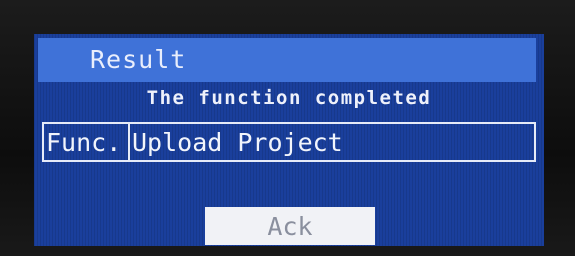  I want to click on title-bar: Result, so click(287, 60).